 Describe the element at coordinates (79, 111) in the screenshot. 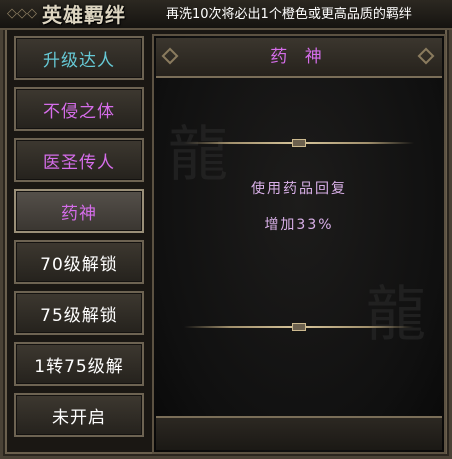

I see `bond-item-label: 不侵之体` at that location.